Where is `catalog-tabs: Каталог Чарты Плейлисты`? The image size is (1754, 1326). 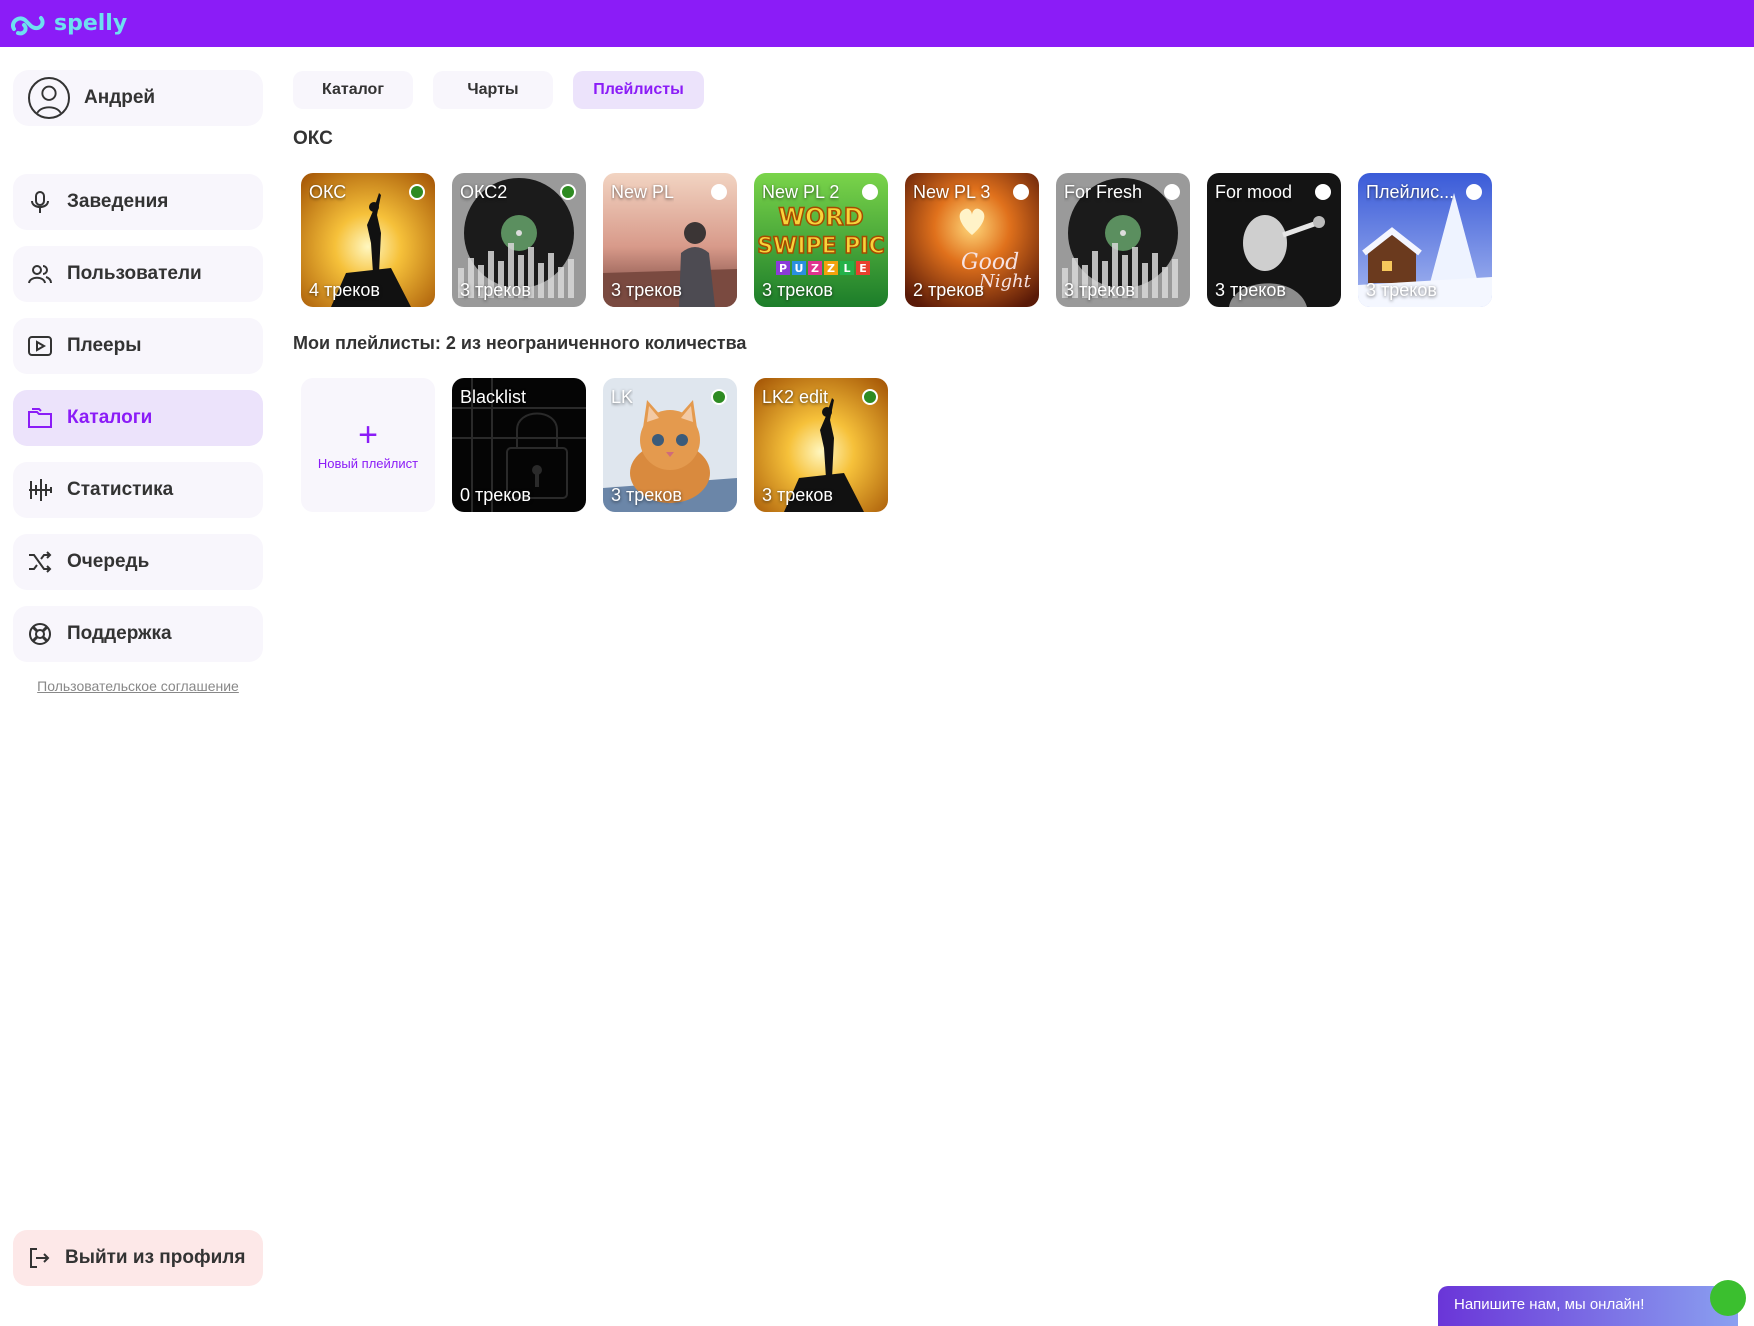 catalog-tabs: Каталог Чарты Плейлисты is located at coordinates (498, 90).